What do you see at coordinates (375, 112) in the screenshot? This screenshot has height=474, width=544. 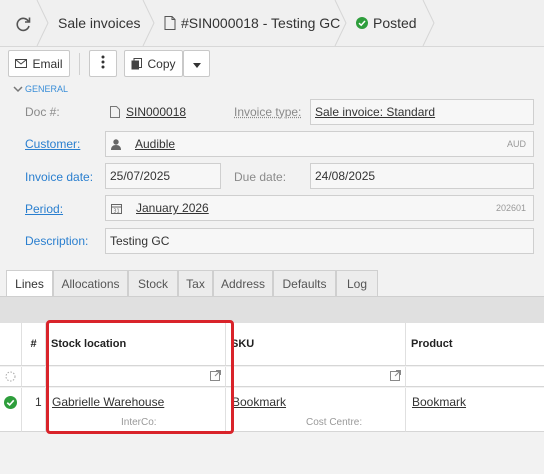 I see `invoice-type-link: Sale invoice: Standard` at bounding box center [375, 112].